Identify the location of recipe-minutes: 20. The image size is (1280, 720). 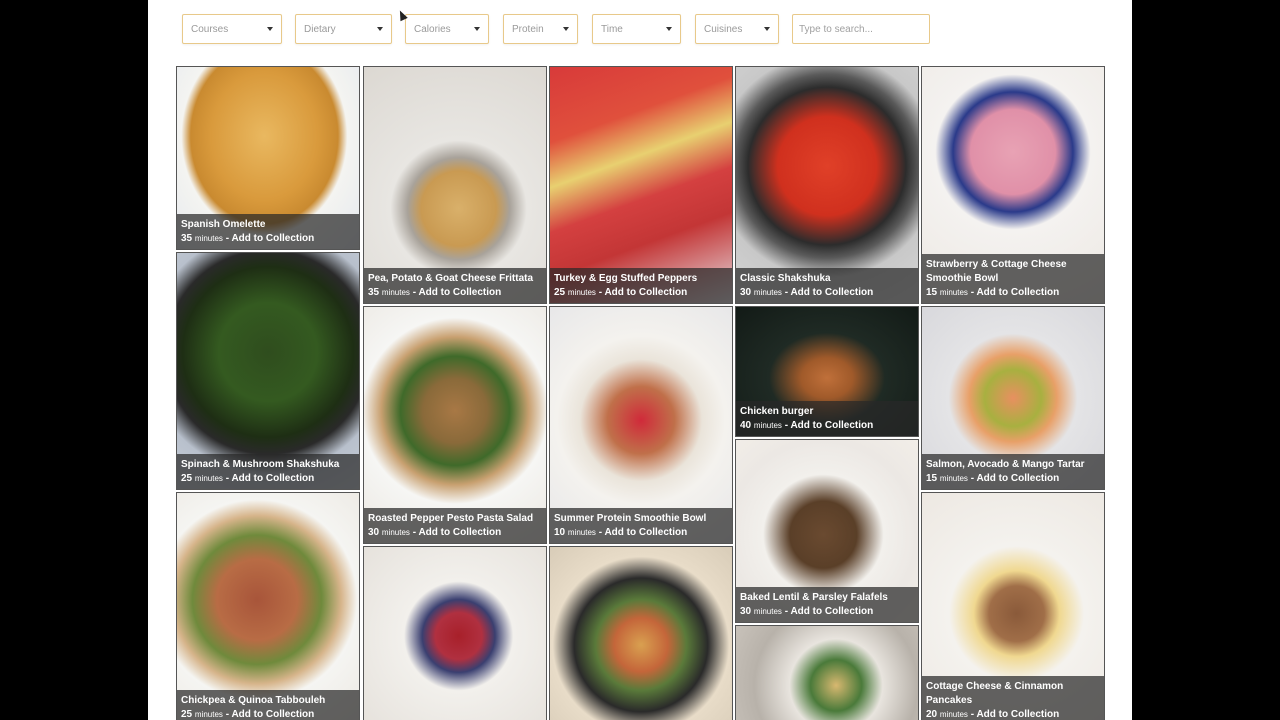
(932, 714).